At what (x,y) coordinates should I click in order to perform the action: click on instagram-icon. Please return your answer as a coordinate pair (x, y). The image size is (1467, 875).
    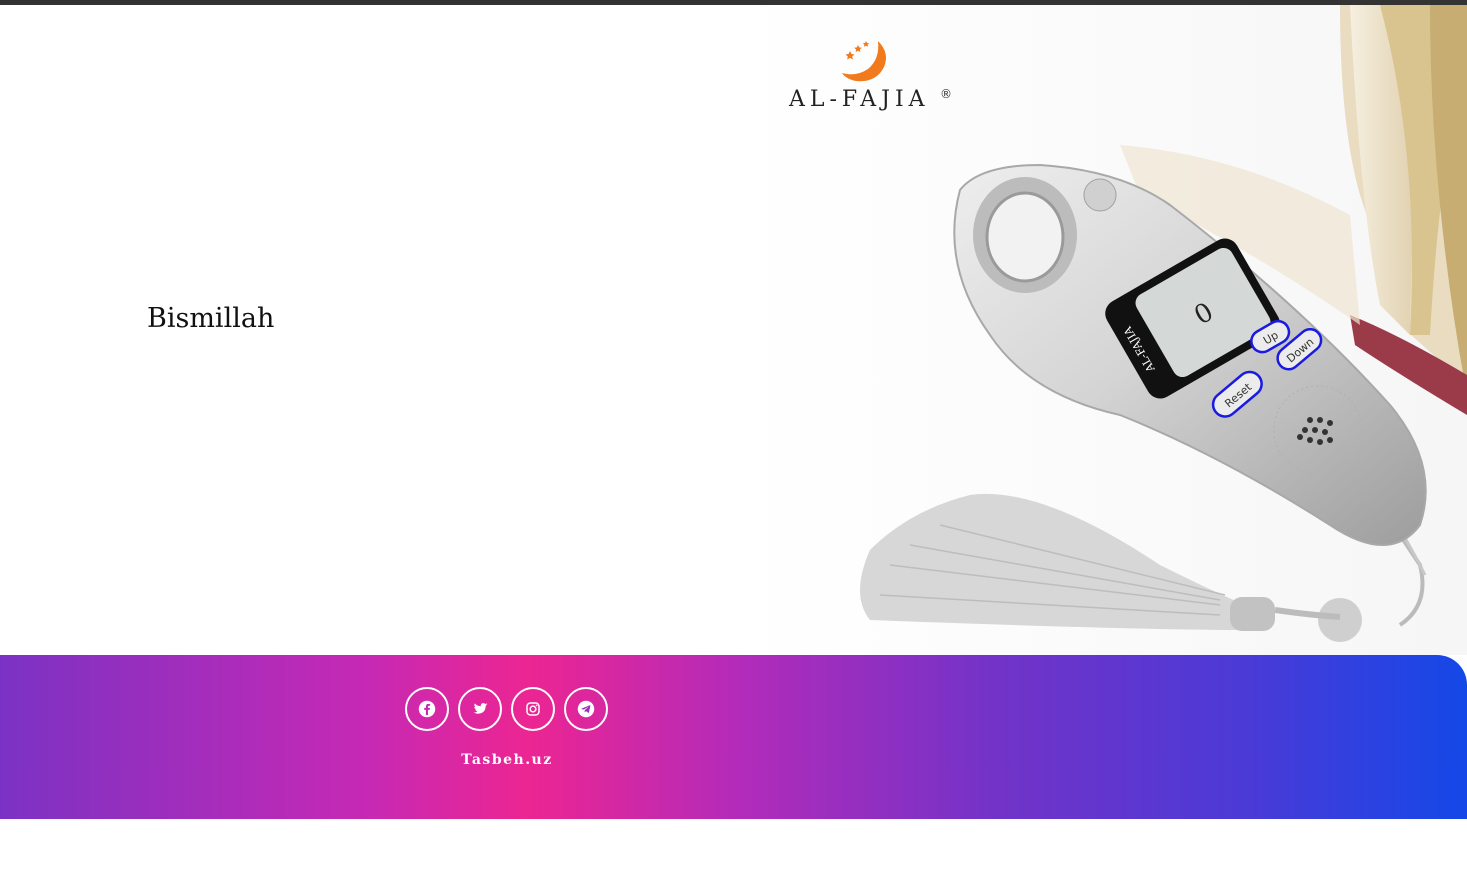
    Looking at the image, I should click on (533, 709).